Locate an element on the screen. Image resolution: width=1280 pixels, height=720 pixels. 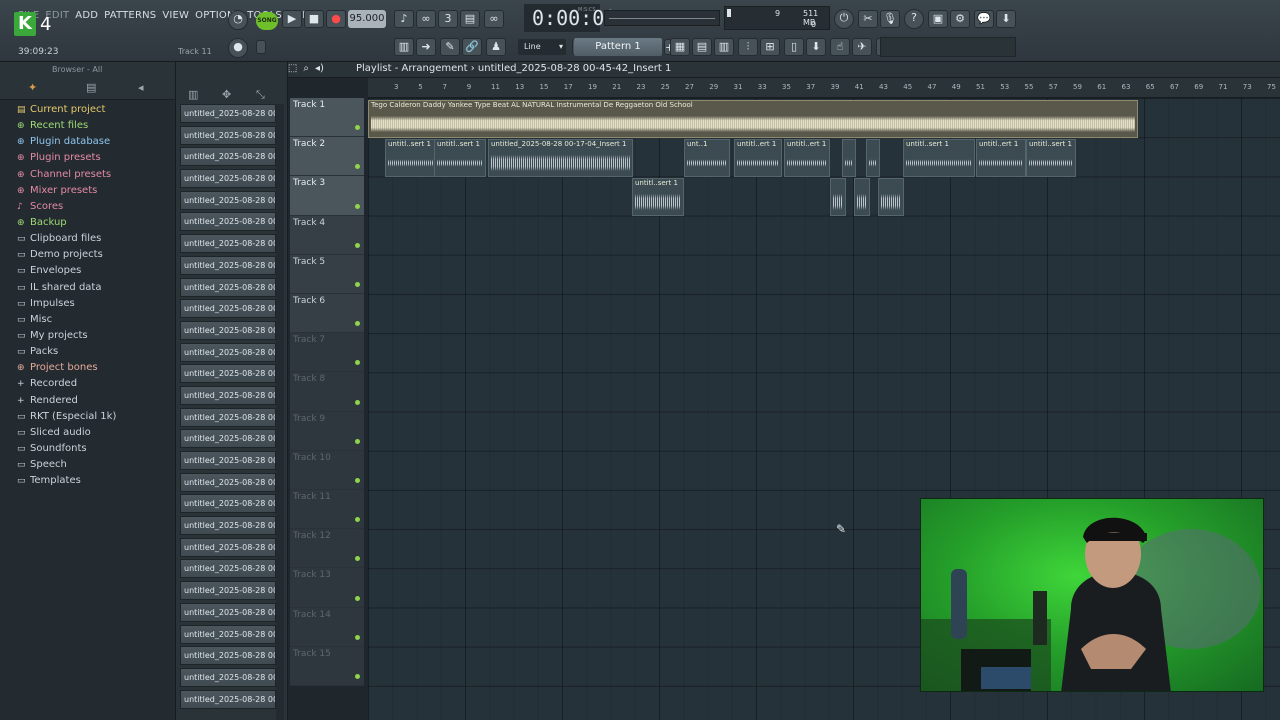
track-header: Track 4 is located at coordinates (327, 235).